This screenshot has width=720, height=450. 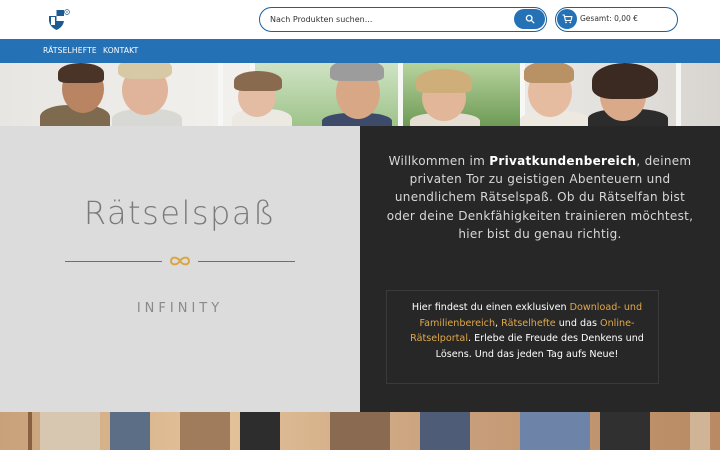 What do you see at coordinates (113, 261) in the screenshot?
I see `divider-left` at bounding box center [113, 261].